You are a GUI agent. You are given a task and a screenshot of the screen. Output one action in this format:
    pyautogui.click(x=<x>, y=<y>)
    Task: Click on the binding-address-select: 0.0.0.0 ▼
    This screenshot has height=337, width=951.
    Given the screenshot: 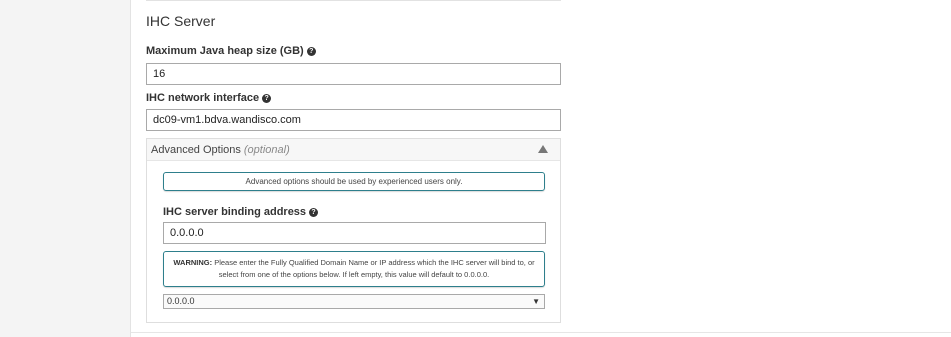 What is the action you would take?
    pyautogui.click(x=354, y=301)
    